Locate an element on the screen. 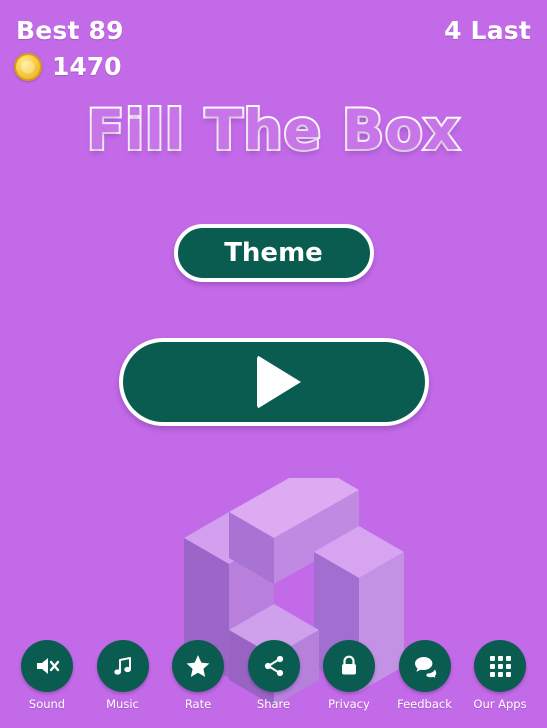 This screenshot has height=728, width=547. play-button is located at coordinates (273, 382).